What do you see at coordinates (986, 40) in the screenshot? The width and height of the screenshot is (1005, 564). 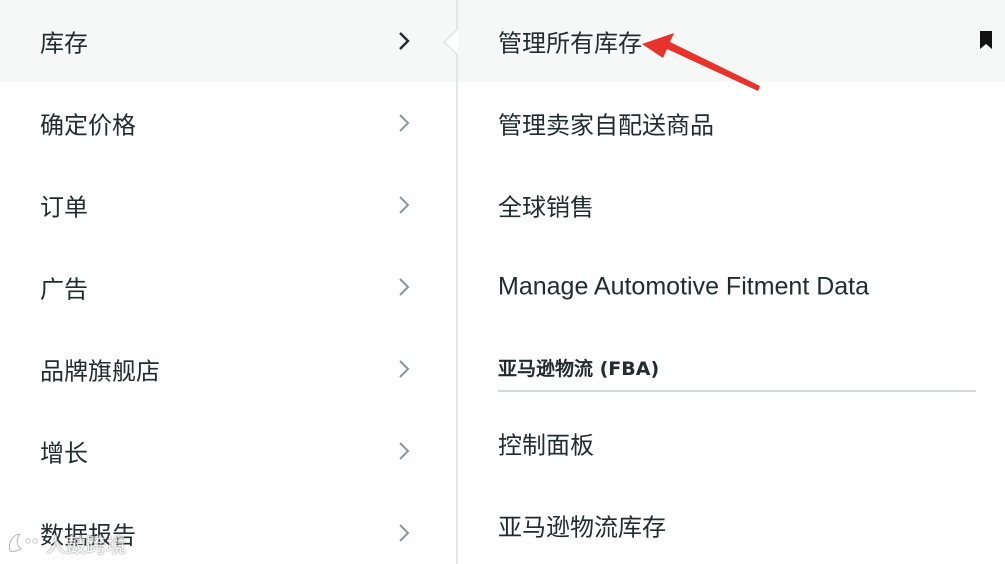 I see `bookmark-icon` at bounding box center [986, 40].